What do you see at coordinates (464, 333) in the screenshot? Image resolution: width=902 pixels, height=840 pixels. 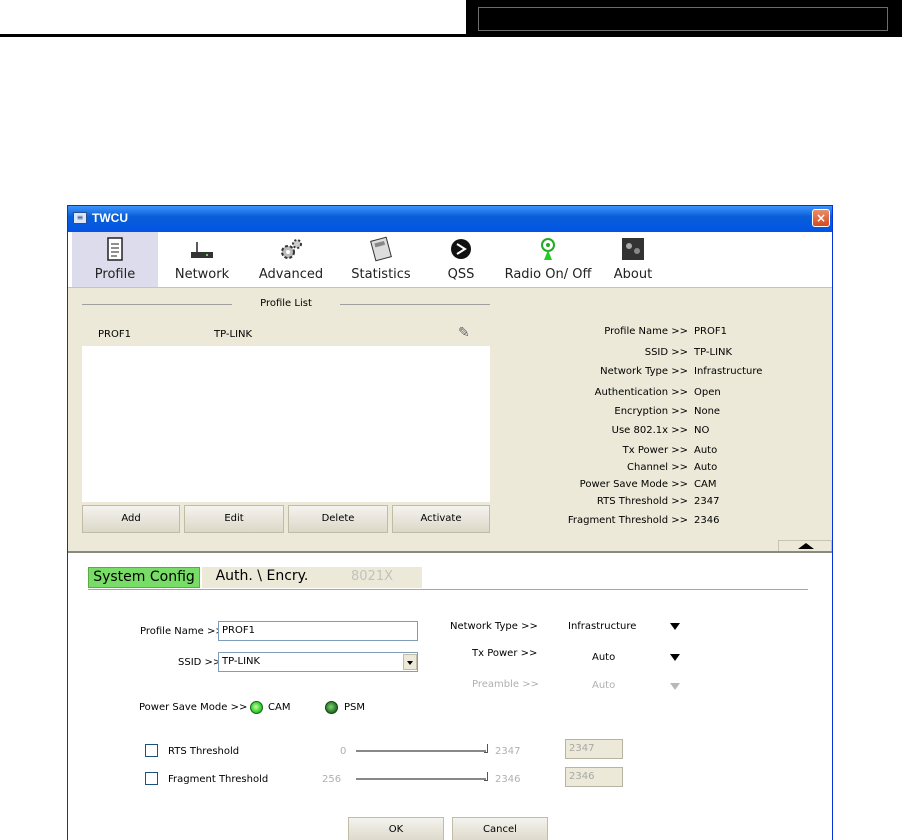 I see `active-profile-icon: ✎` at bounding box center [464, 333].